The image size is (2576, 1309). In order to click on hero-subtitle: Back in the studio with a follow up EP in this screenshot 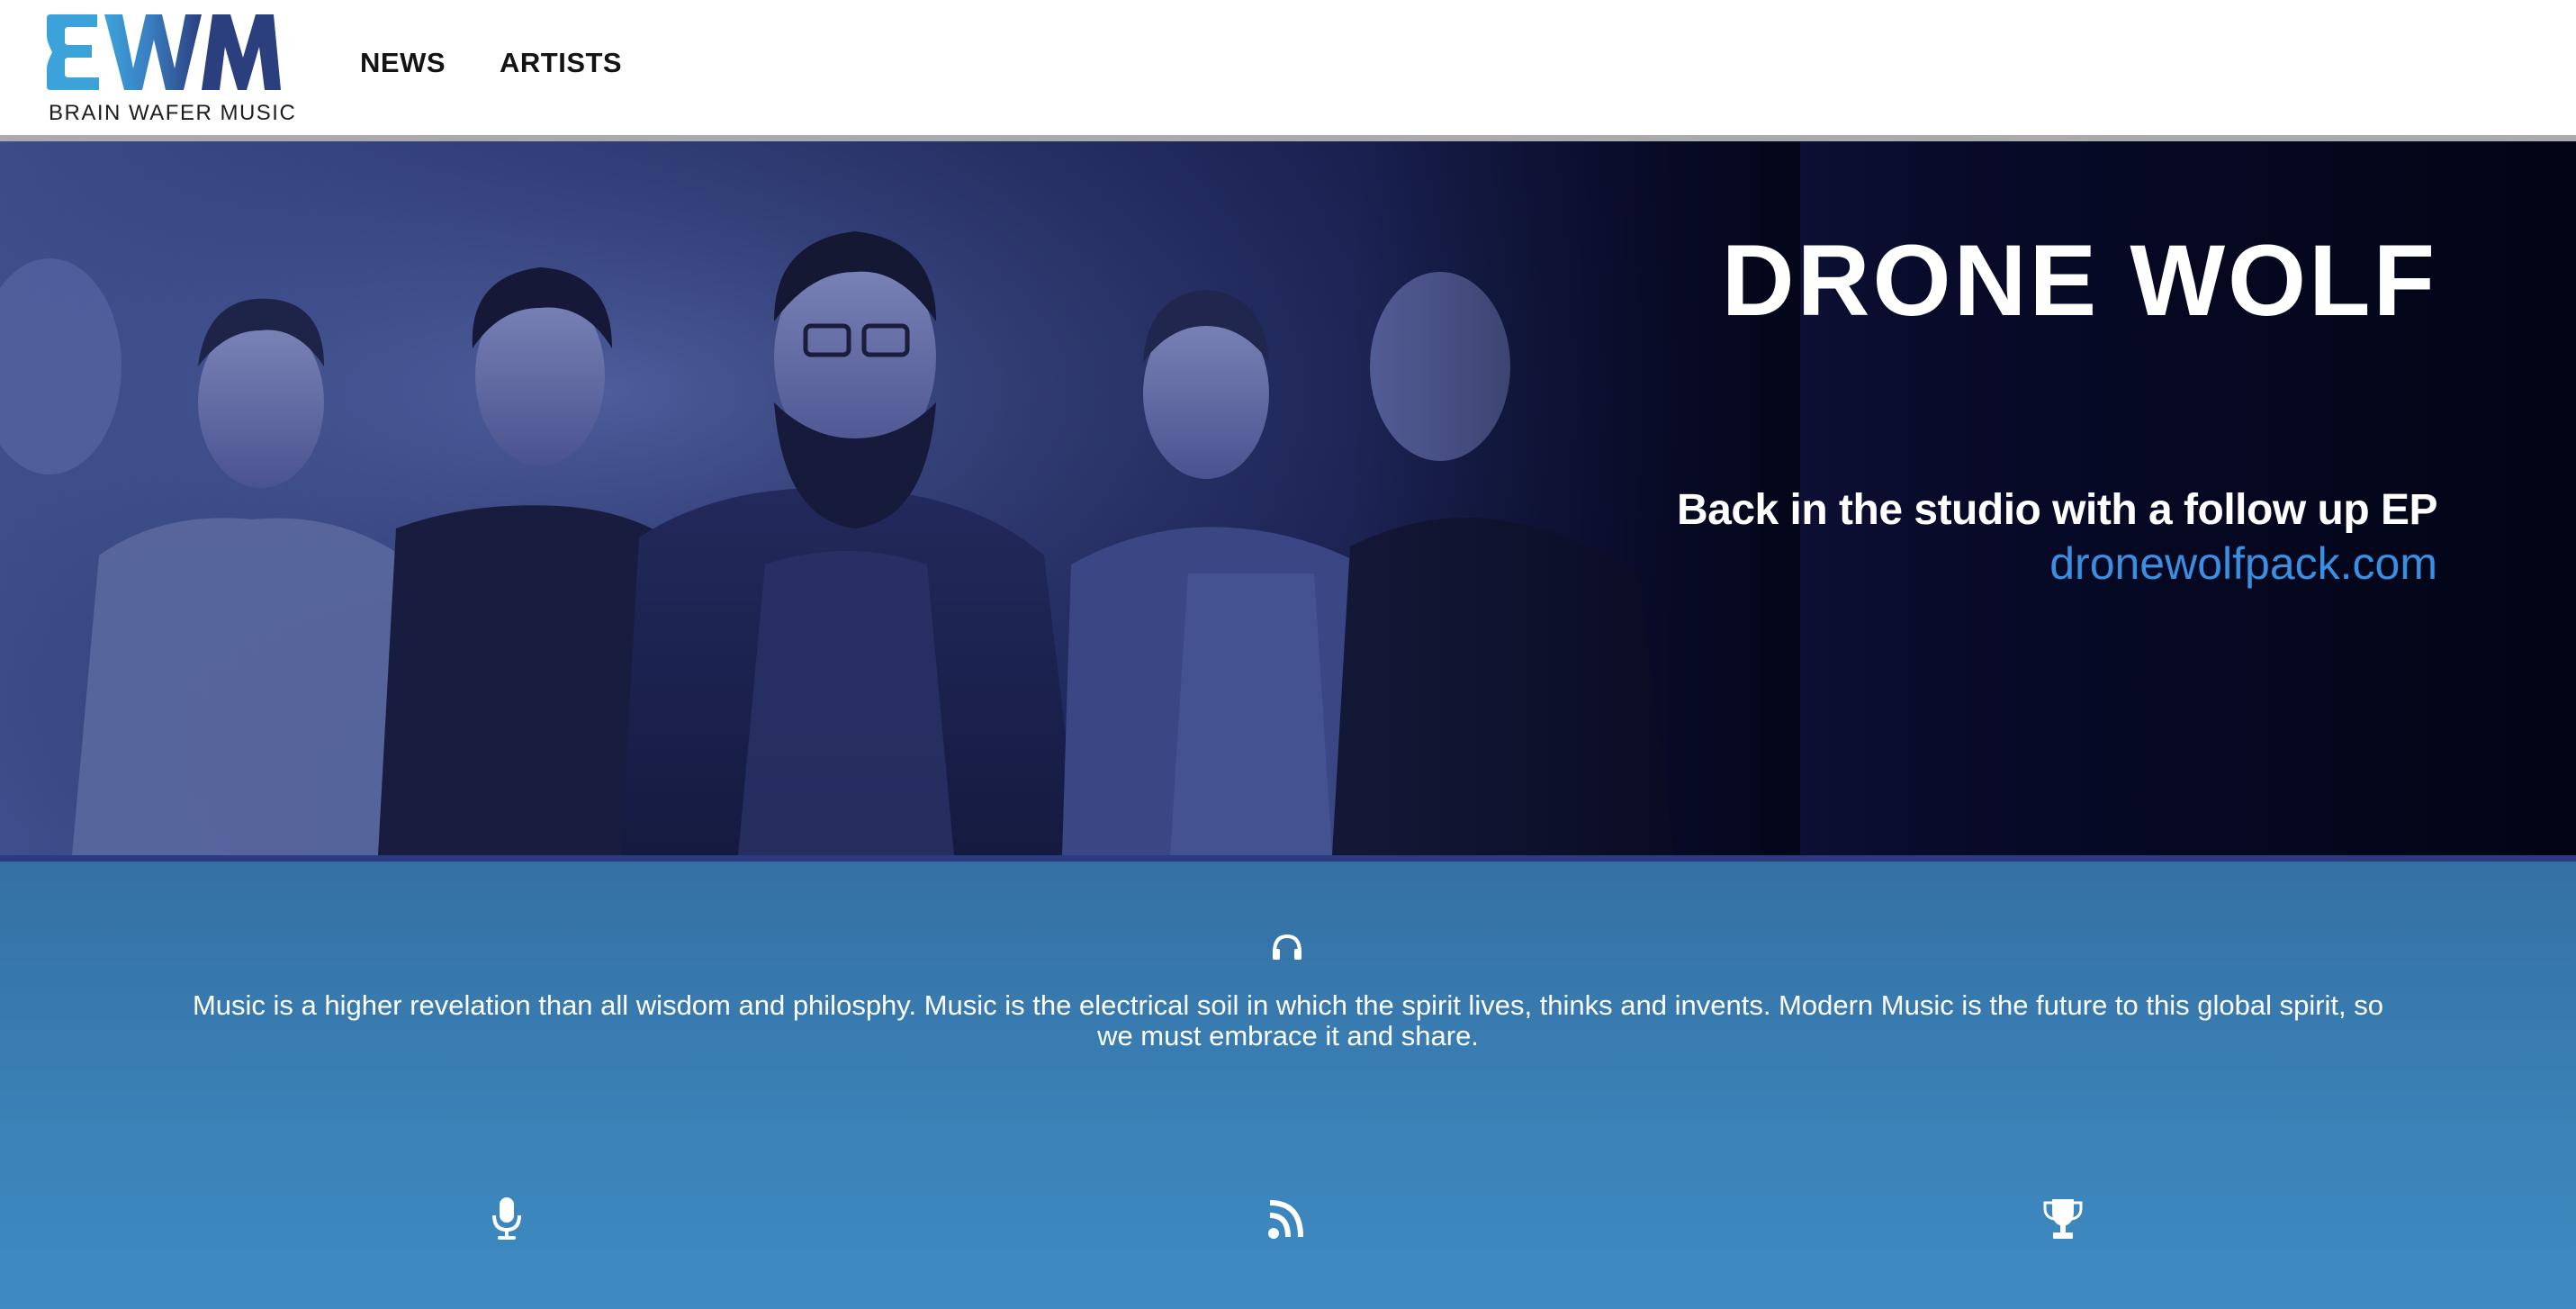, I will do `click(2057, 510)`.